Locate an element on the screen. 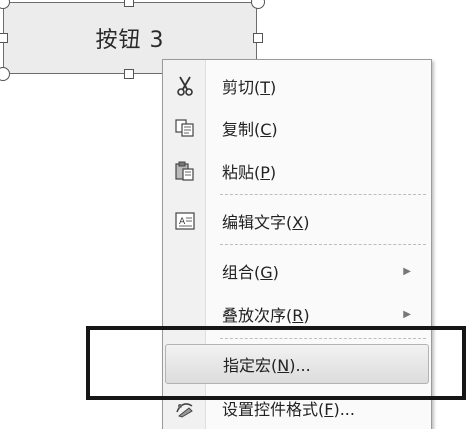  menu-item-copy: 复制(C) is located at coordinates (297, 128).